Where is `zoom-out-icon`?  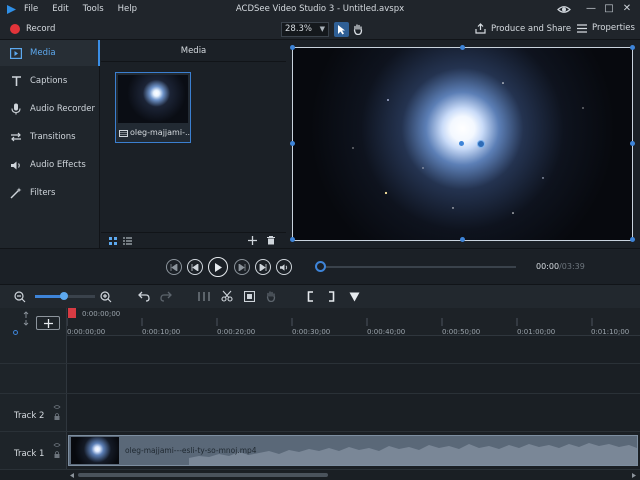
zoom-out-icon is located at coordinates (20, 297).